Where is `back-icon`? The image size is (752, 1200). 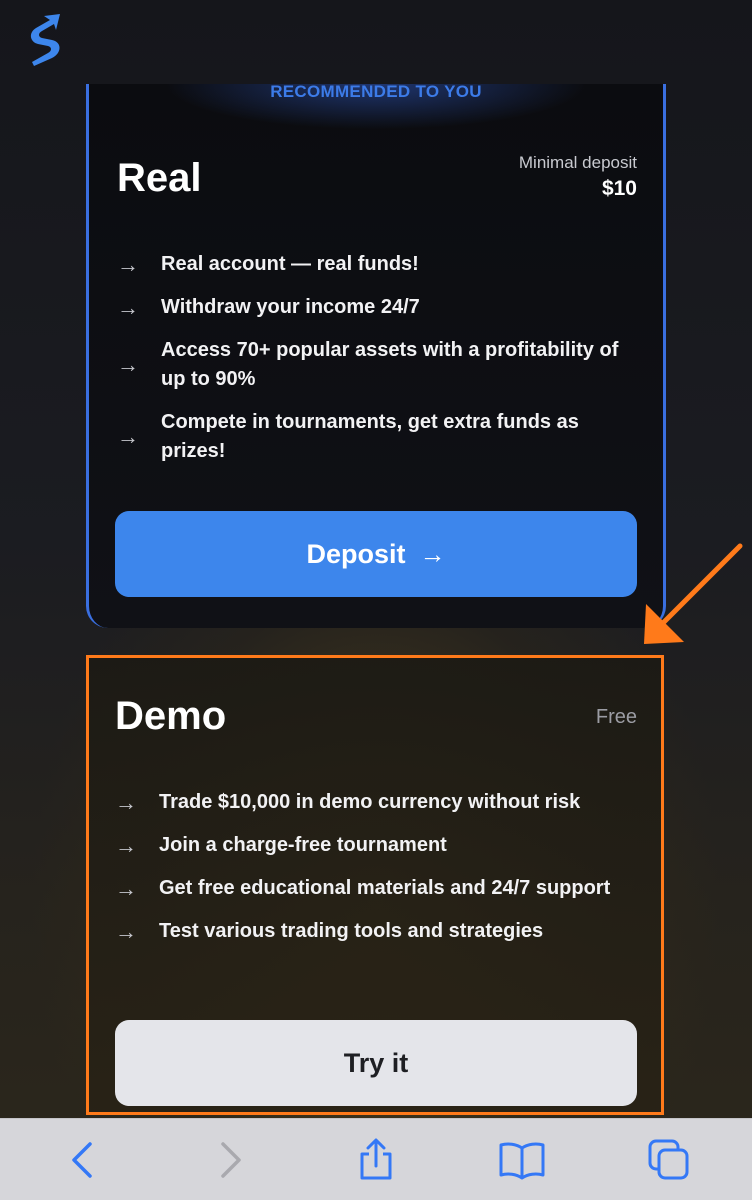 back-icon is located at coordinates (82, 1159).